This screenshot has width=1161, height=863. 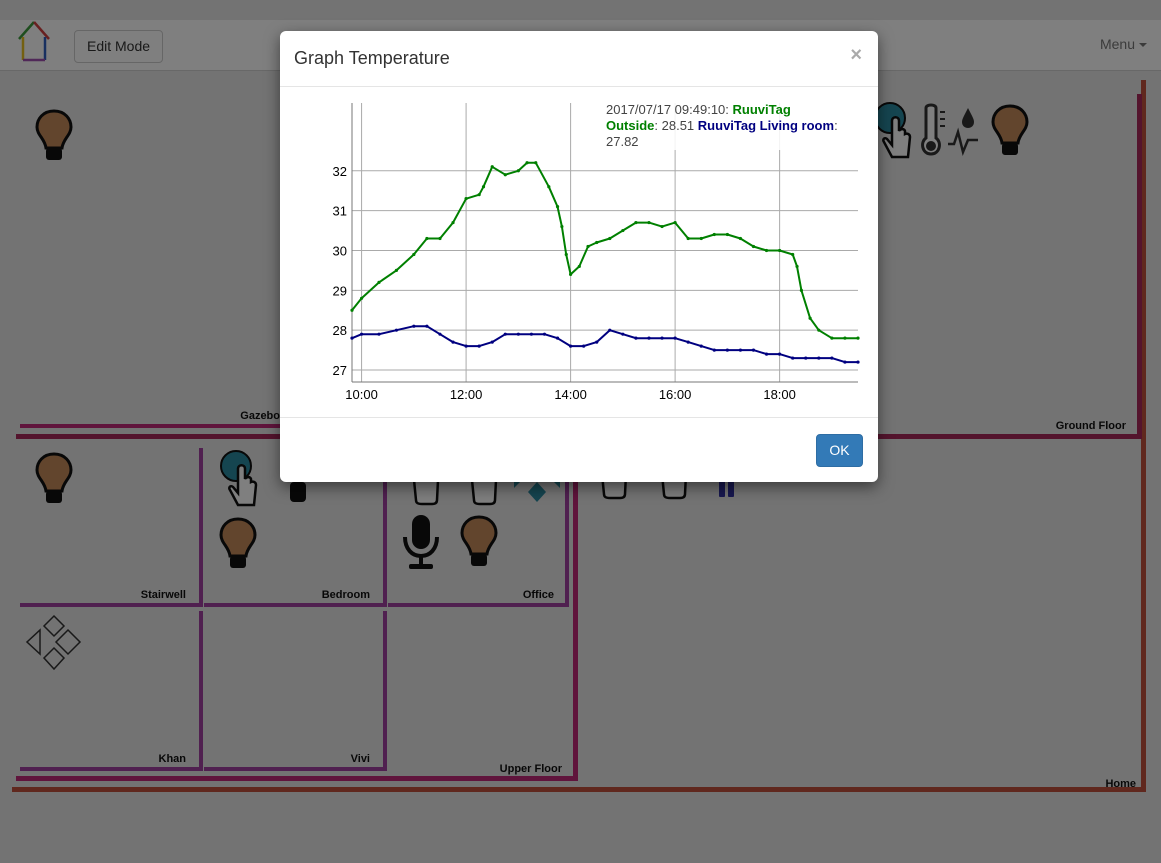 What do you see at coordinates (579, 59) in the screenshot?
I see `modal-header: Graph Temperature ×` at bounding box center [579, 59].